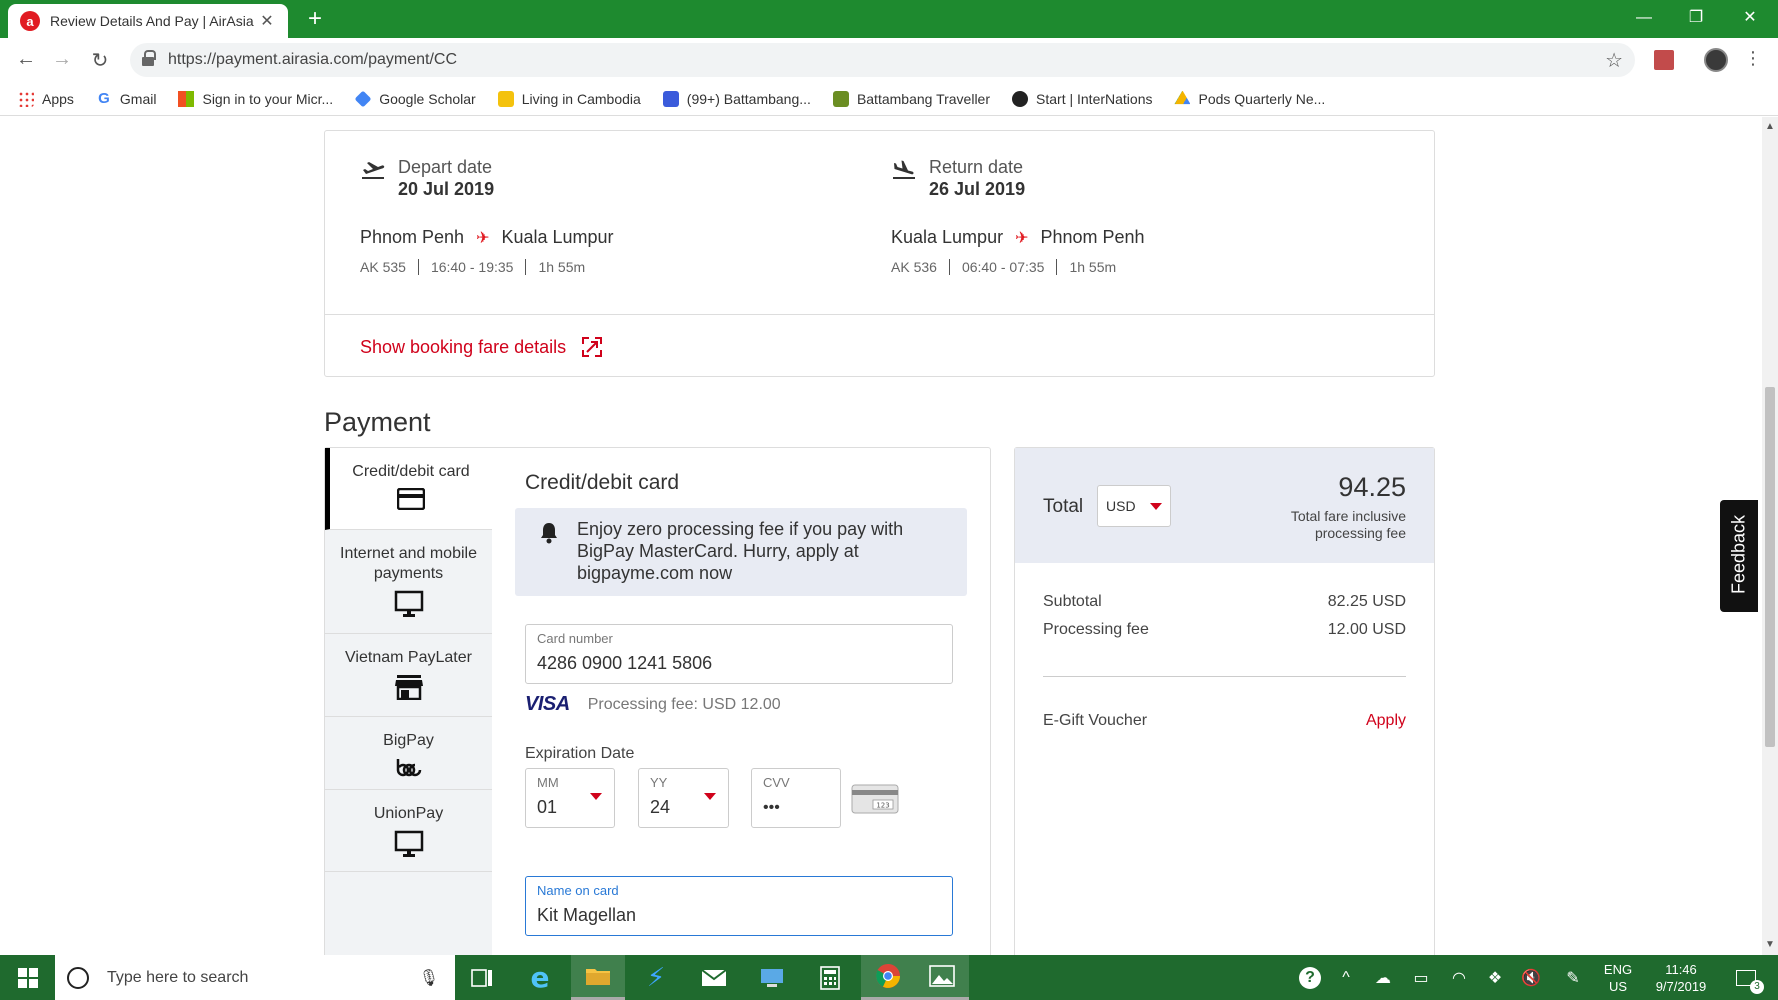 This screenshot has height=1000, width=1778. Describe the element at coordinates (1664, 60) in the screenshot. I see `pdf-extension-icon` at that location.